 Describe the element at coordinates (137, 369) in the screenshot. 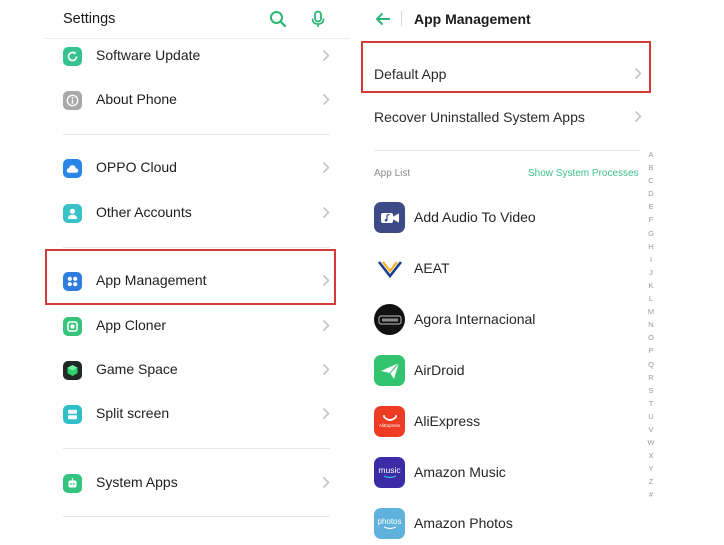

I see `settings-item-label: Game Space` at that location.